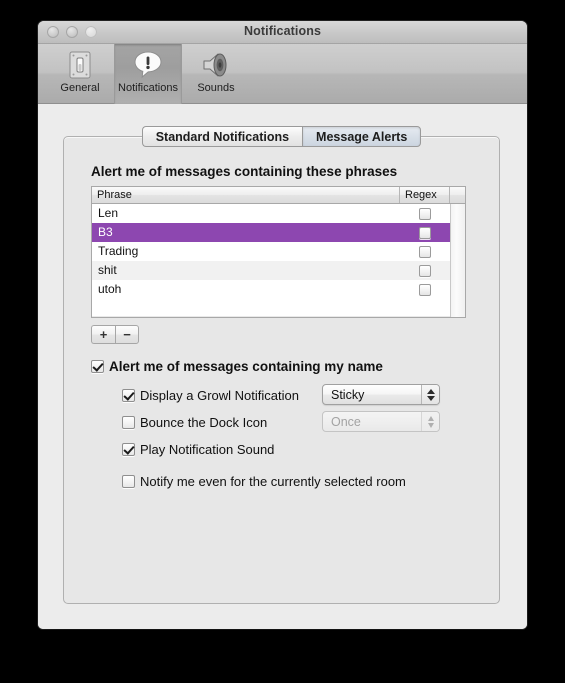 The height and width of the screenshot is (683, 565). What do you see at coordinates (128, 481) in the screenshot?
I see `notify-selected-room-checkbox` at bounding box center [128, 481].